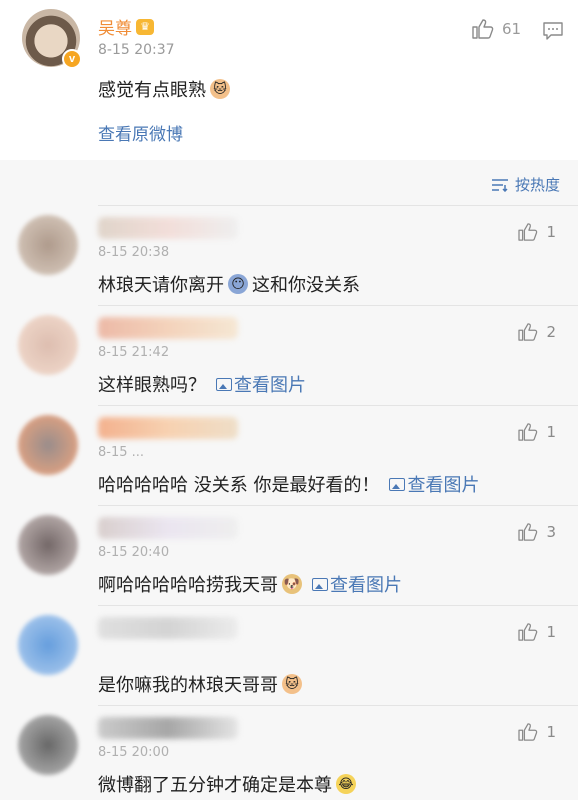  I want to click on comment-text-part: 啊哈哈哈哈哈捞我天哥, so click(188, 585).